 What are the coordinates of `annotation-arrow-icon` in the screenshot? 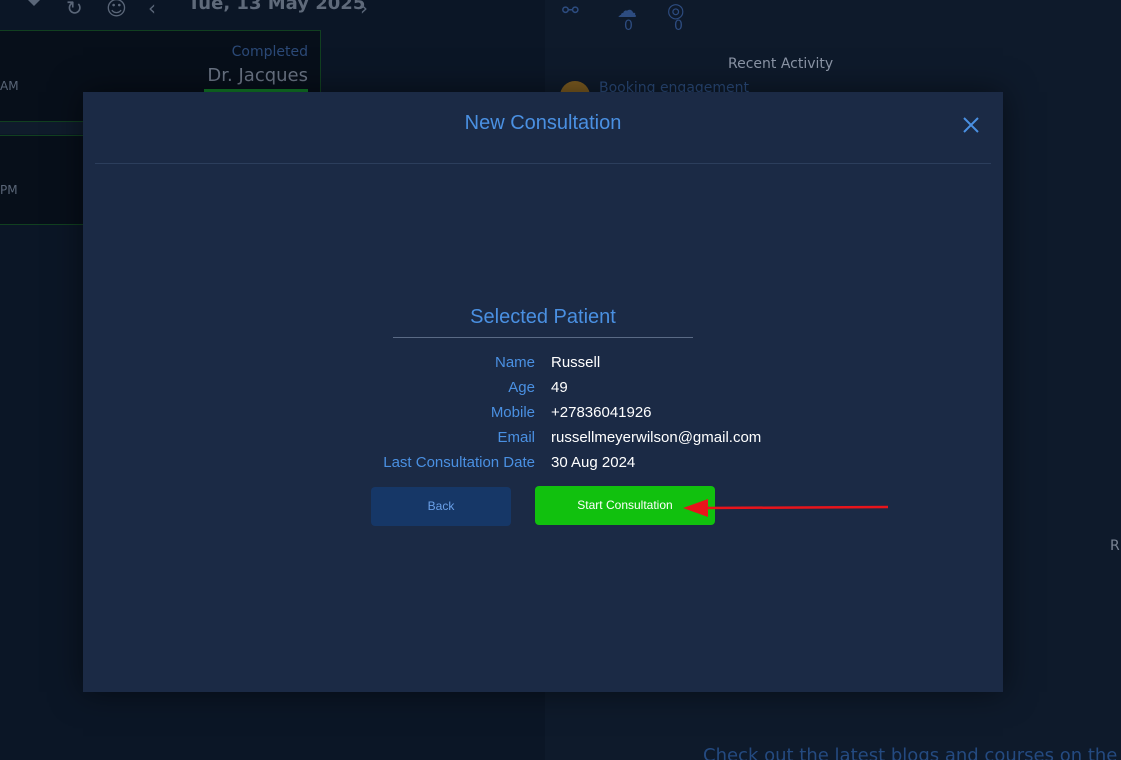 It's located at (786, 508).